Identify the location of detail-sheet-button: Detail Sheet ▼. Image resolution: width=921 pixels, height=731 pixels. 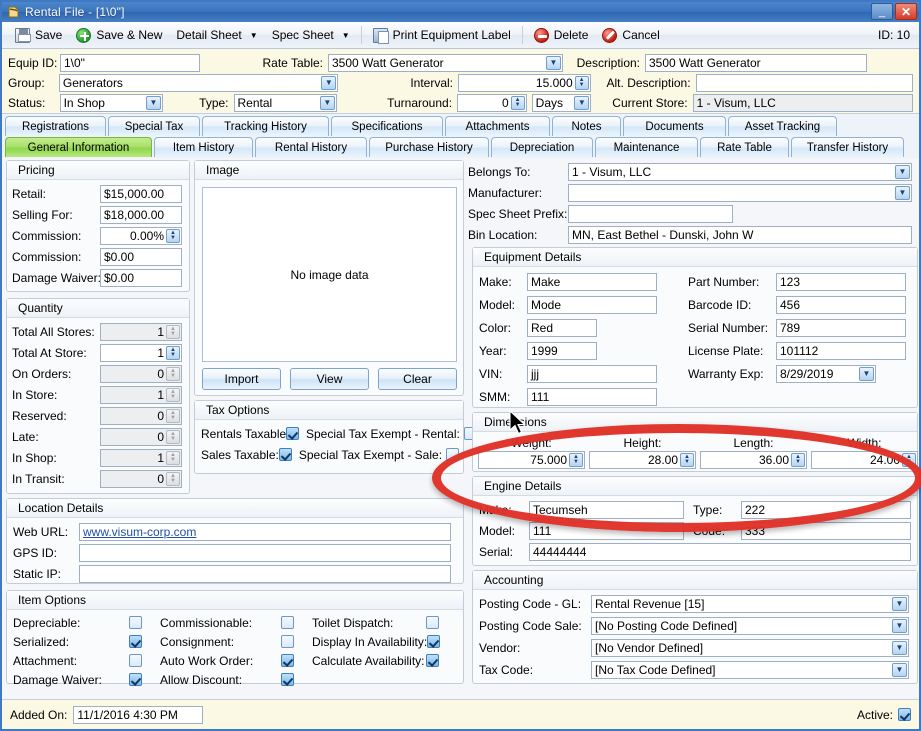
(216, 35).